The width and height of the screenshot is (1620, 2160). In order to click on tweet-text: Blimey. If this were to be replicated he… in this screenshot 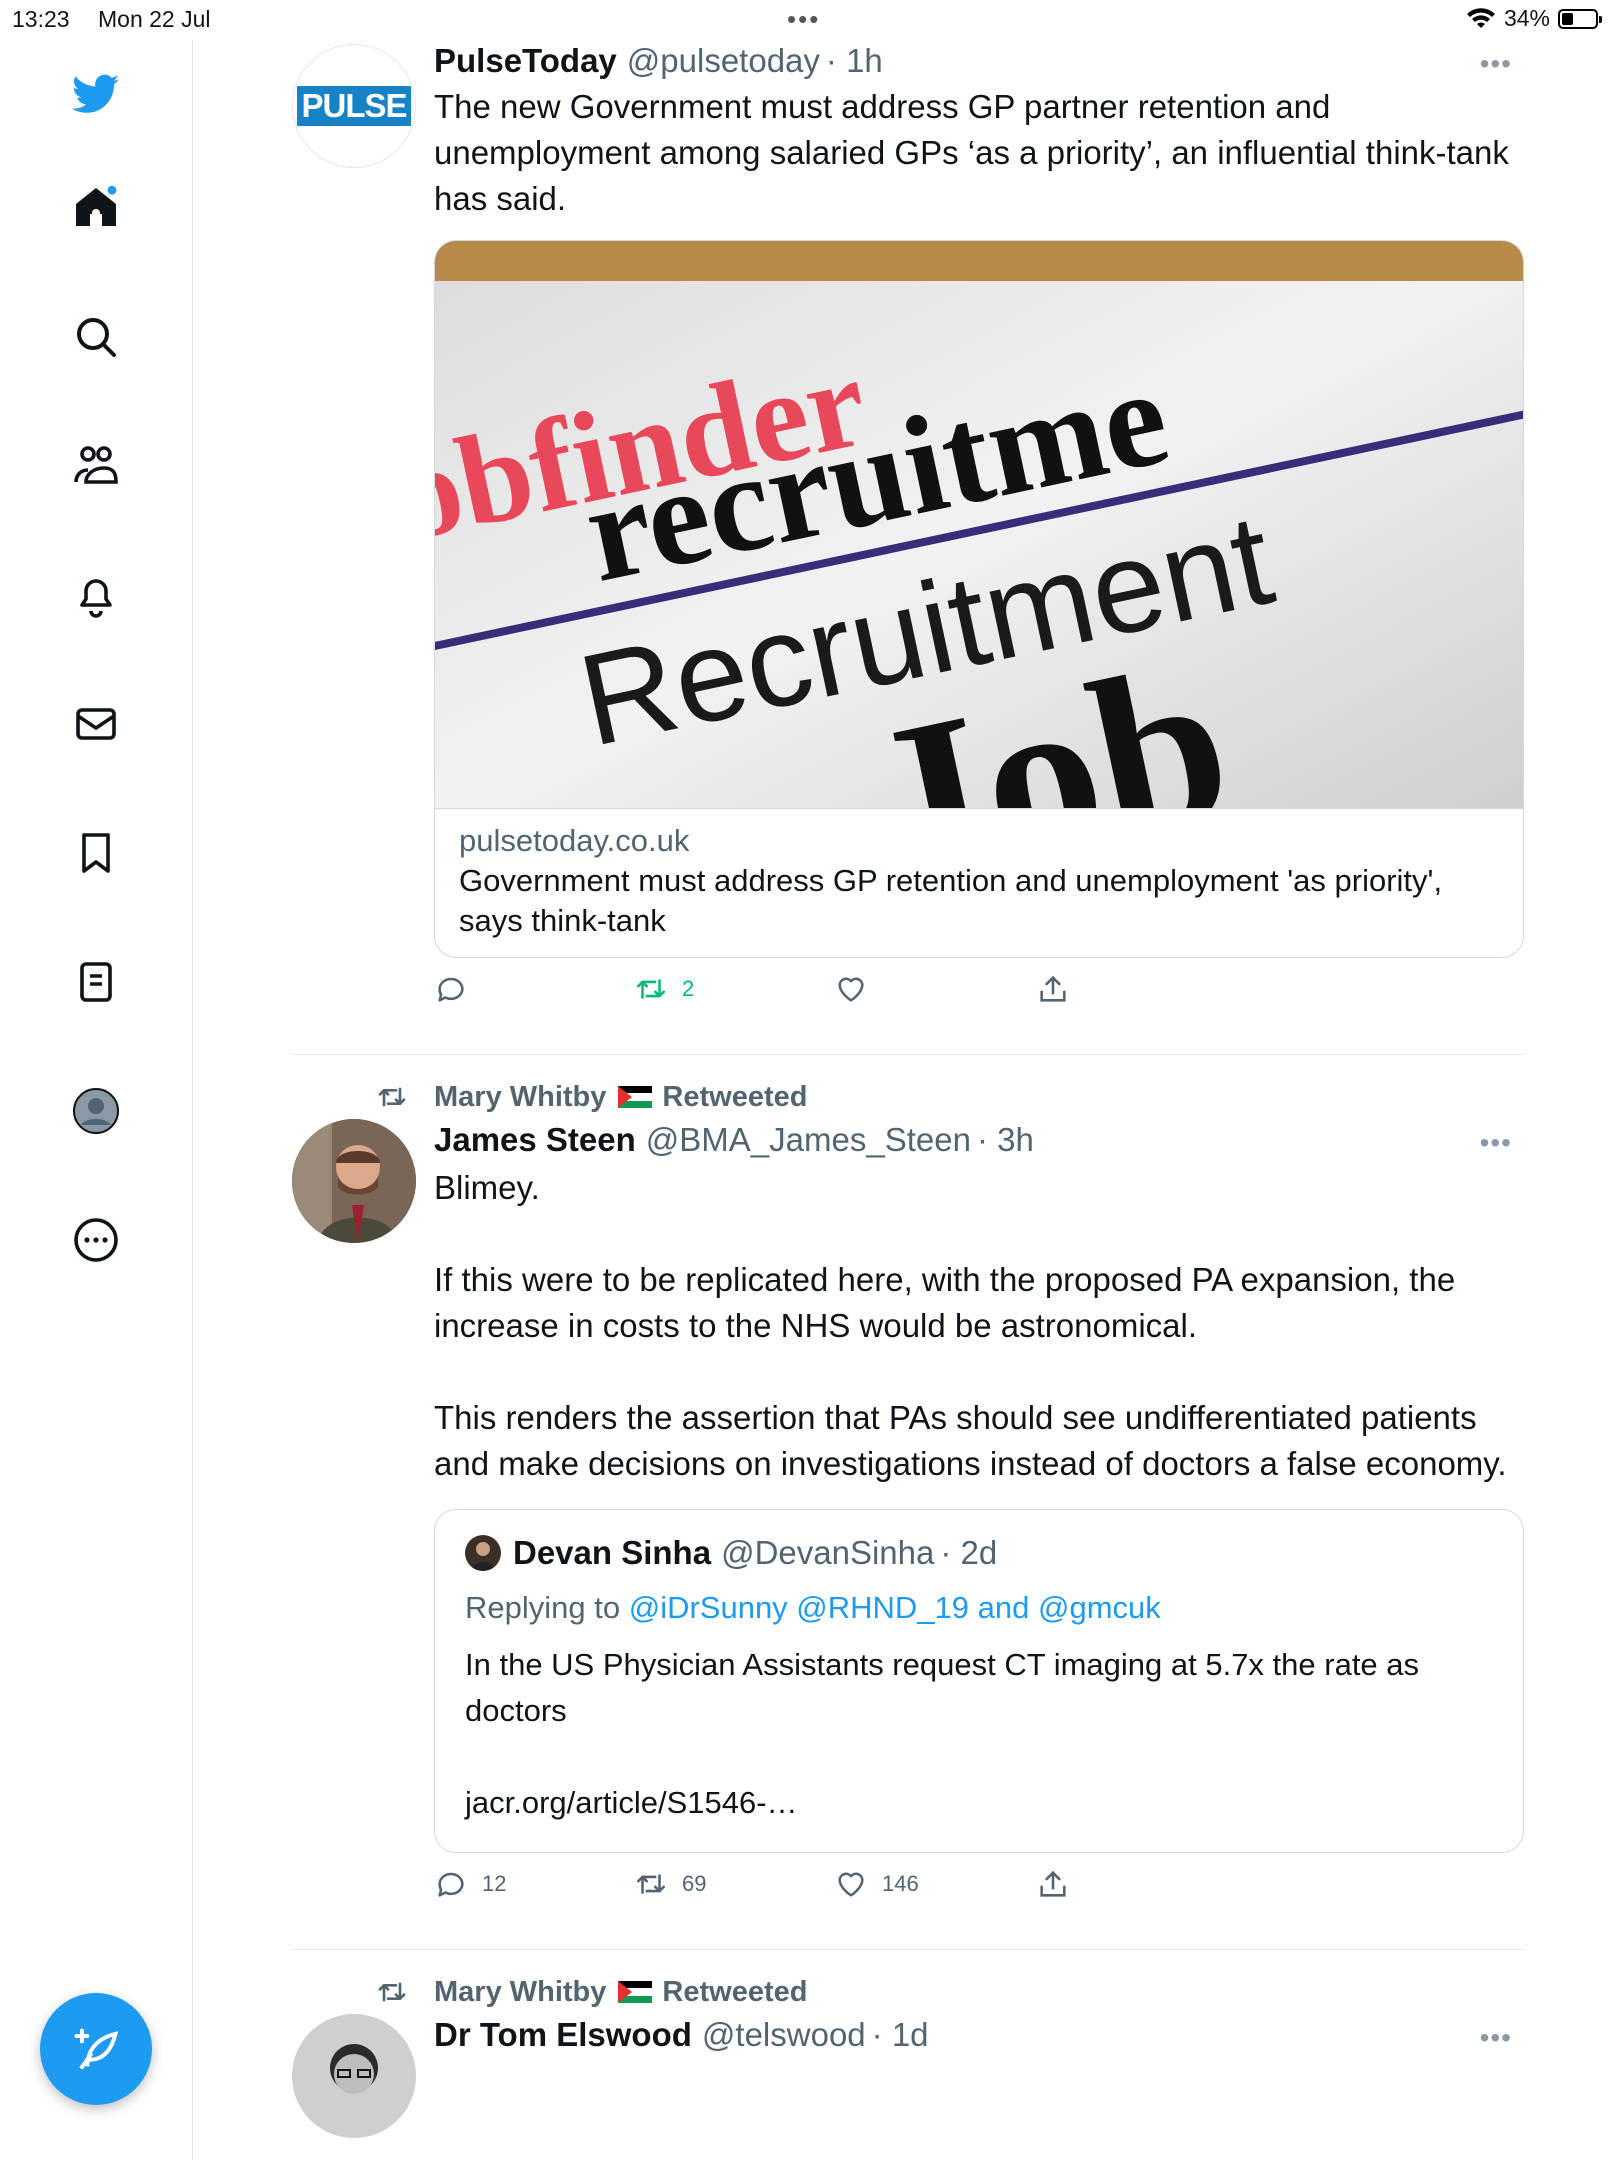, I will do `click(970, 1325)`.